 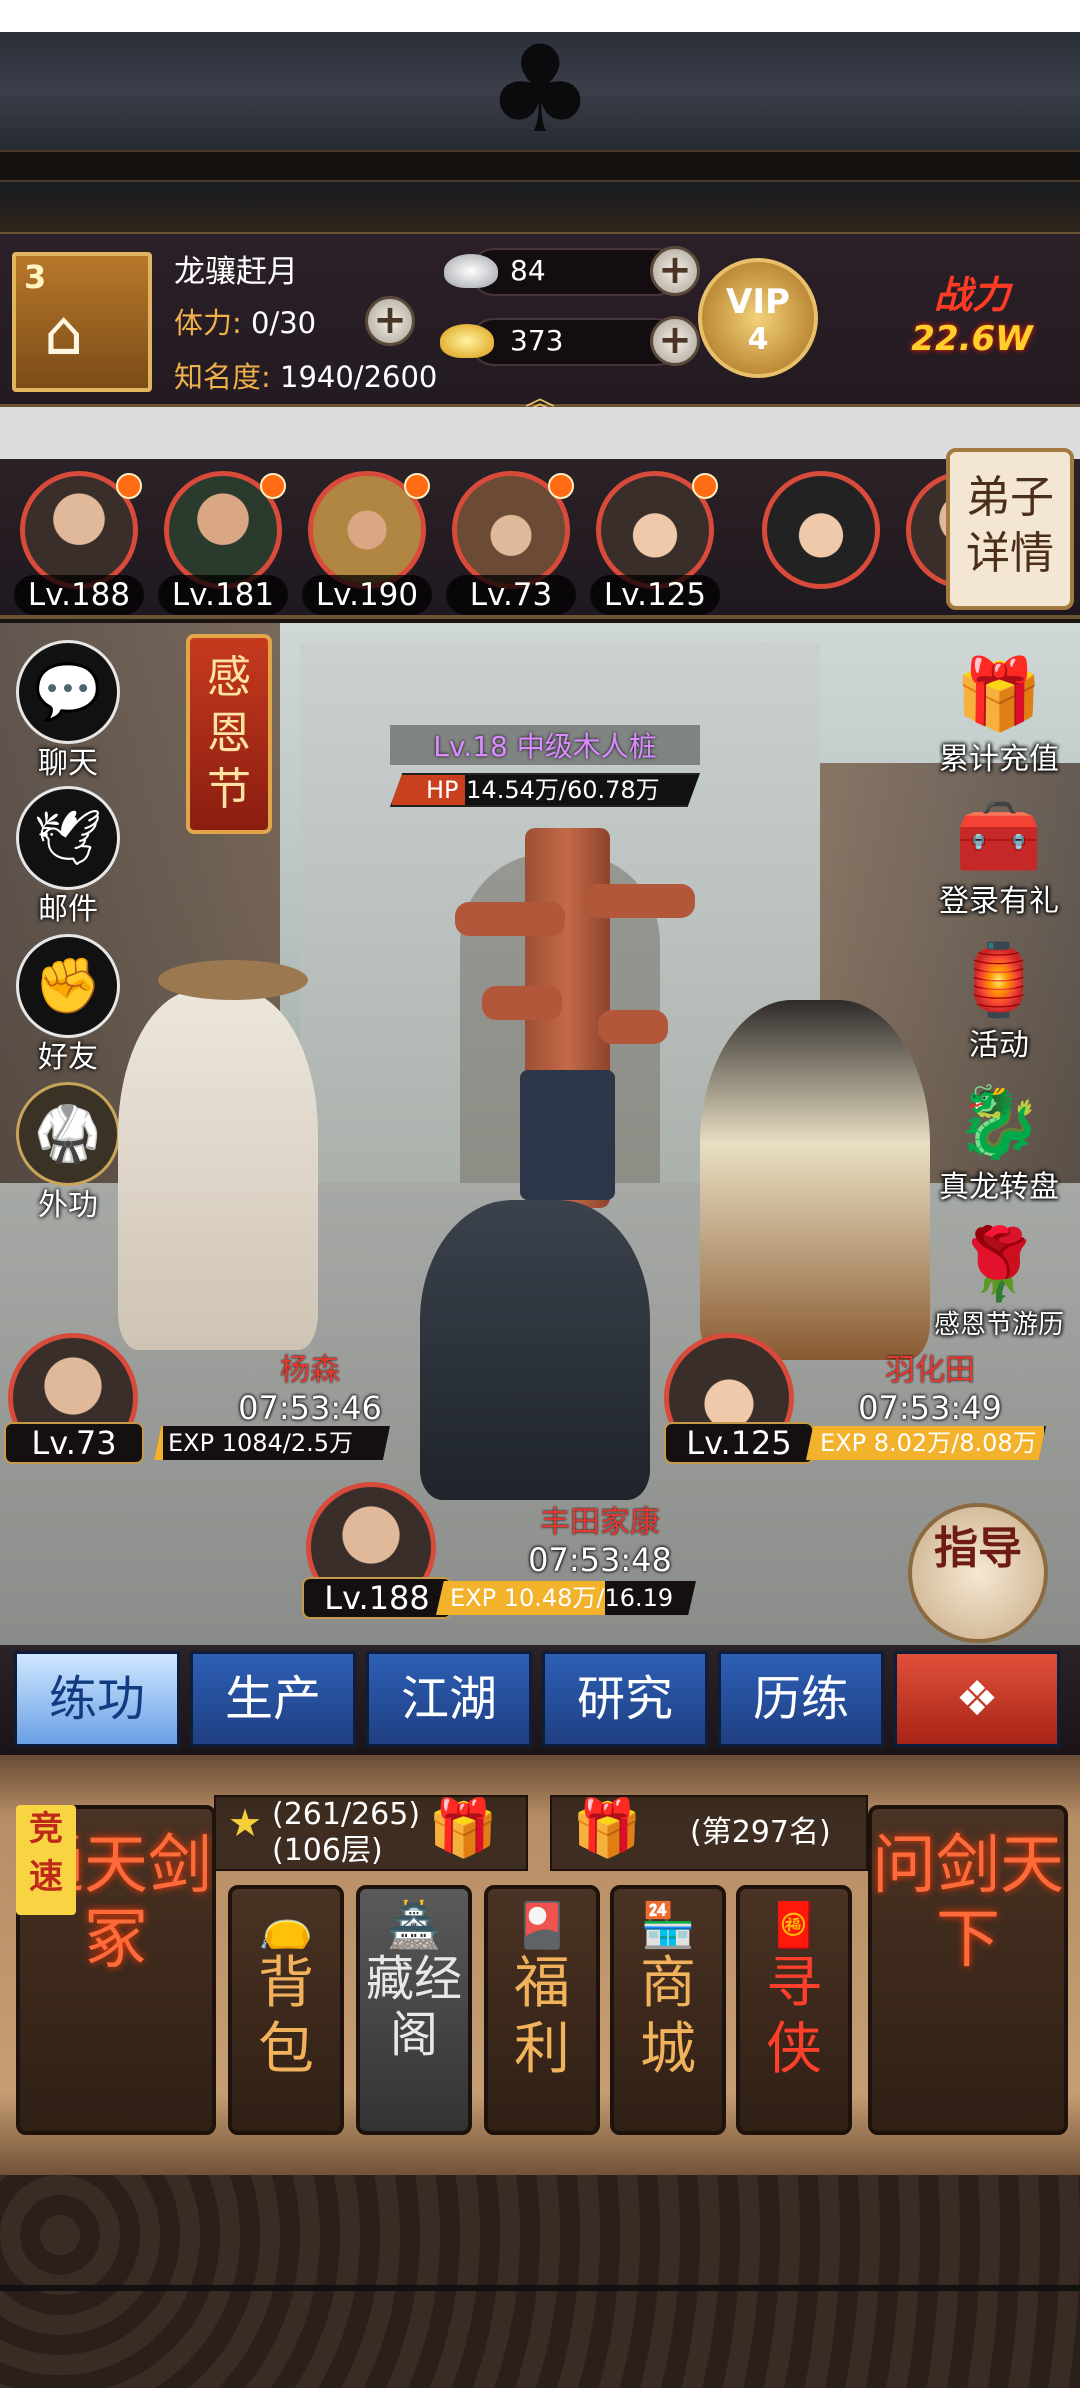 I want to click on vip-badge: VIP 4, so click(x=758, y=318).